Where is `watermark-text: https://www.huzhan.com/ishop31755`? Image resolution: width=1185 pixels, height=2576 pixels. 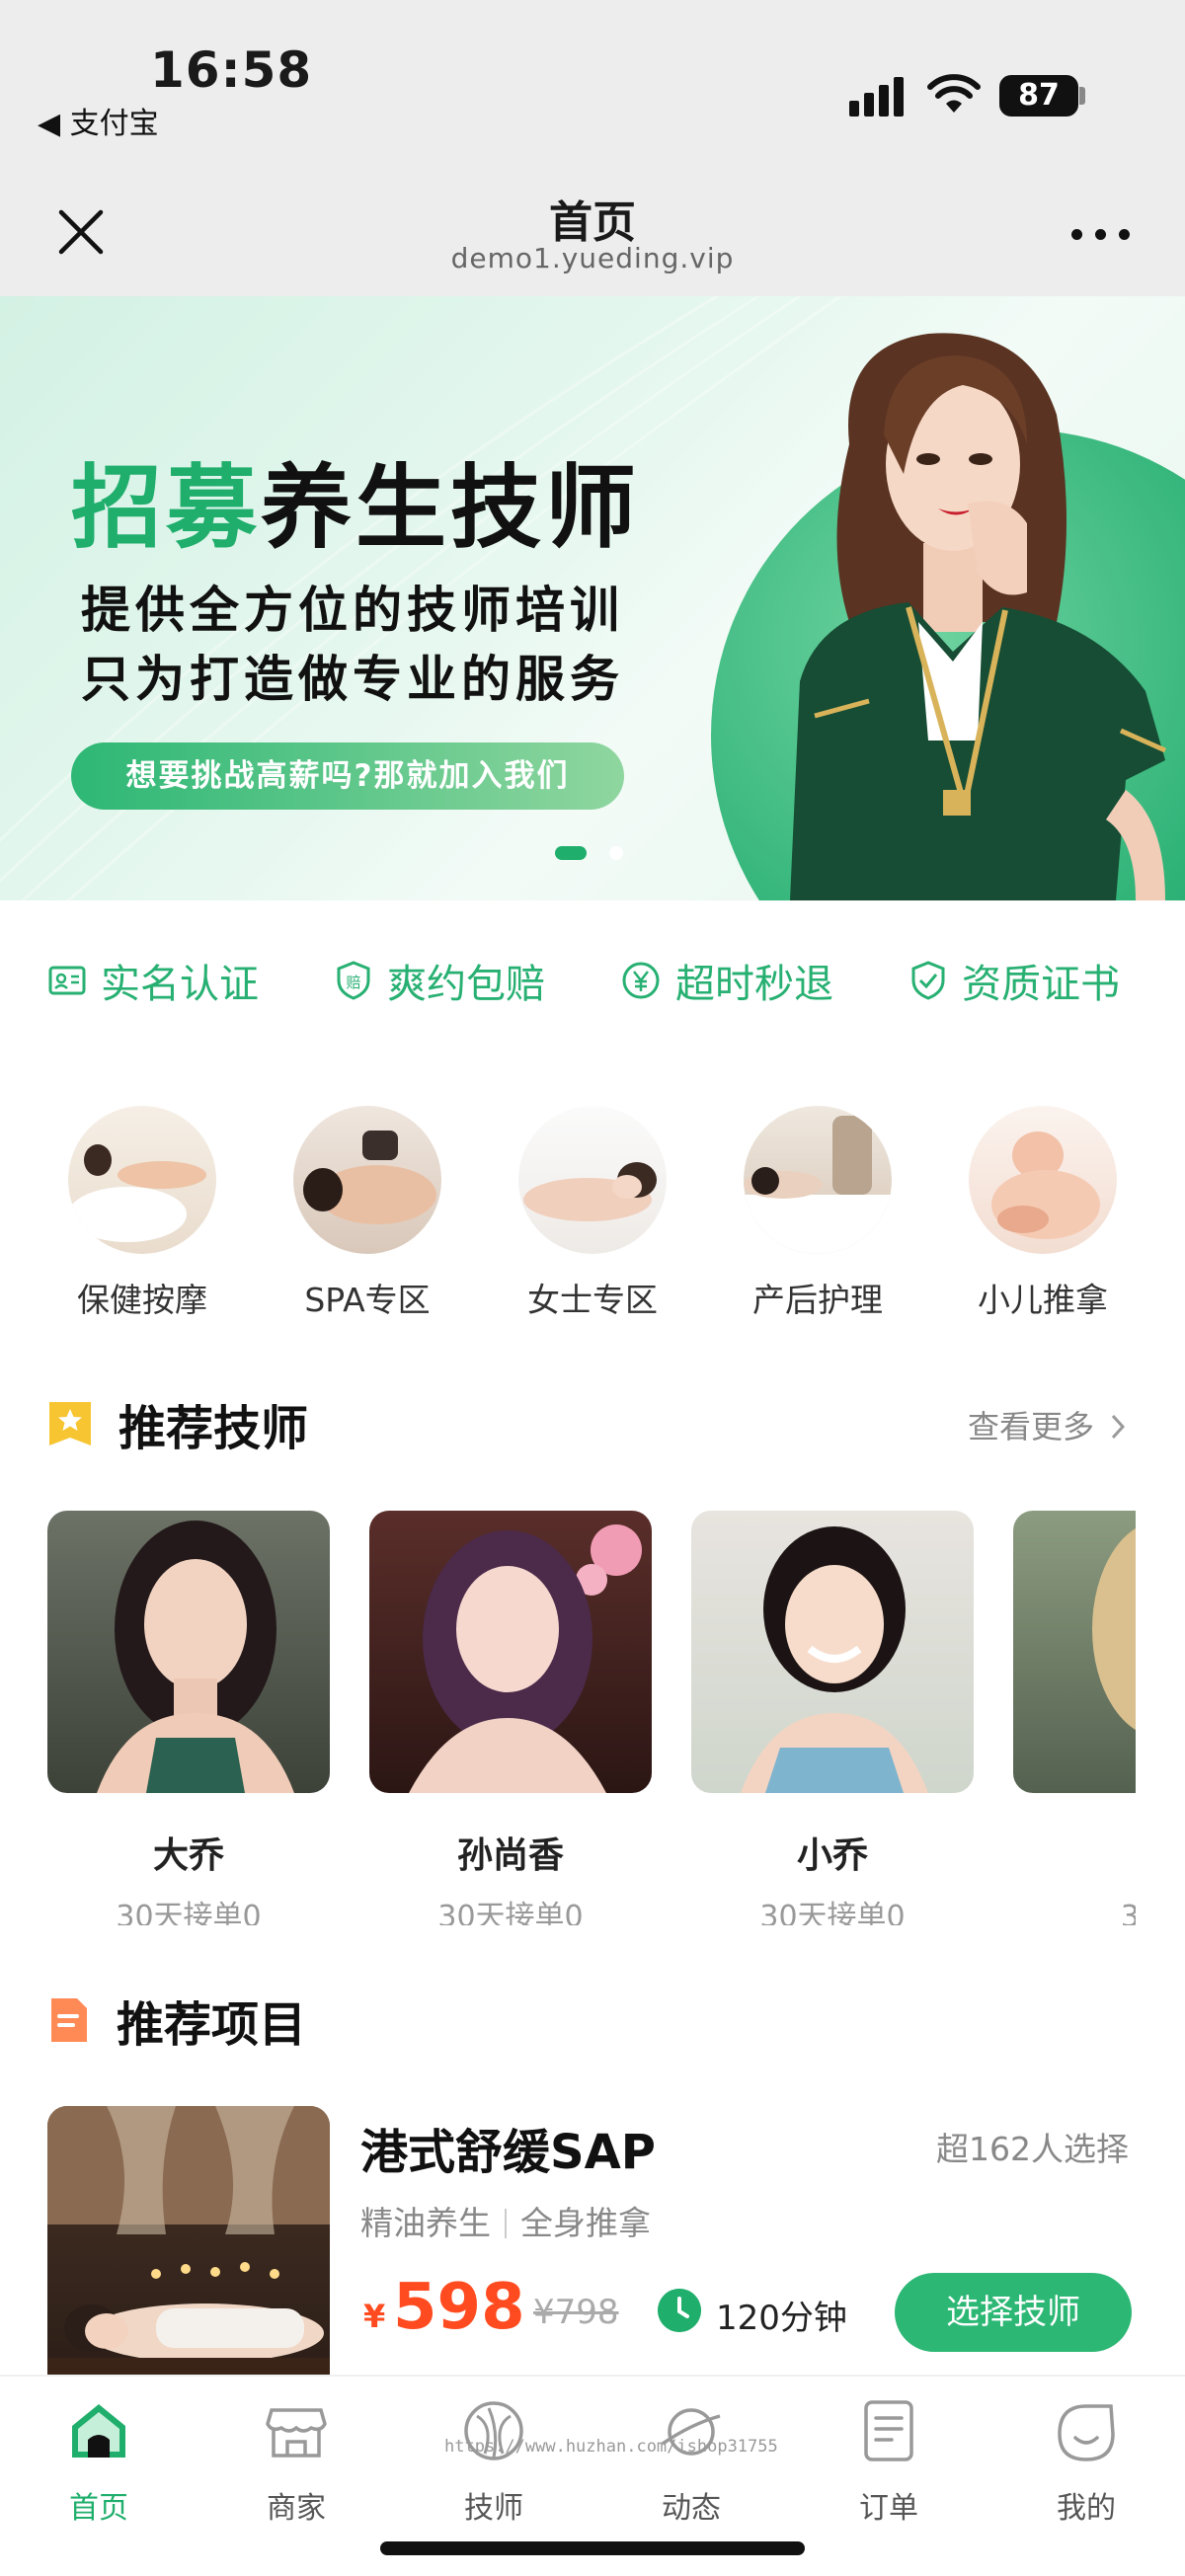 watermark-text: https://www.huzhan.com/ishop31755 is located at coordinates (611, 2447).